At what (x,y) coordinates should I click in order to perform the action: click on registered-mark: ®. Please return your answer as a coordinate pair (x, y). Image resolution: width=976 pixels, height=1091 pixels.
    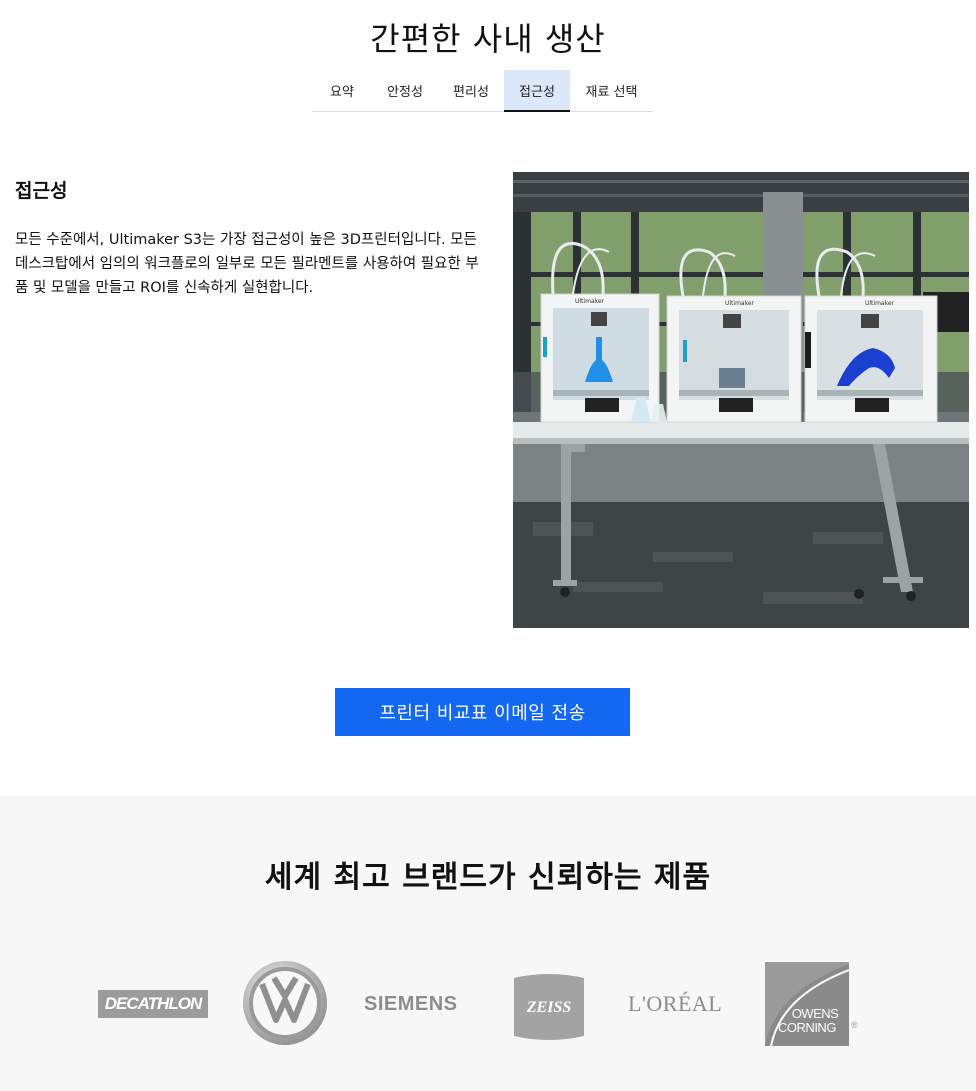
    Looking at the image, I should click on (854, 1025).